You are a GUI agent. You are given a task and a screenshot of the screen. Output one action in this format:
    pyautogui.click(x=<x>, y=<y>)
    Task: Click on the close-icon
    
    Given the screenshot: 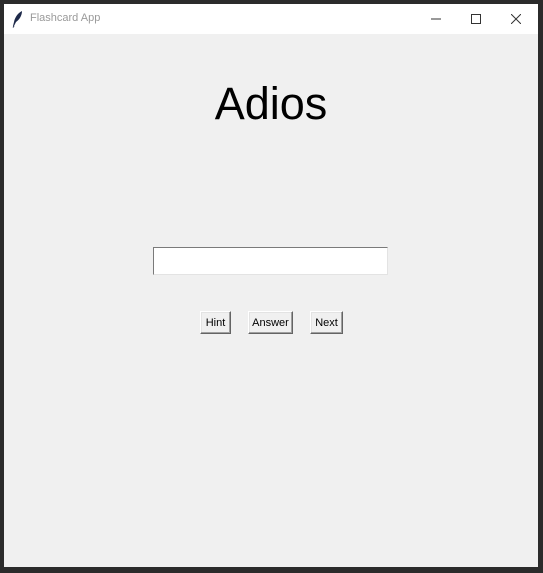 What is the action you would take?
    pyautogui.click(x=516, y=19)
    